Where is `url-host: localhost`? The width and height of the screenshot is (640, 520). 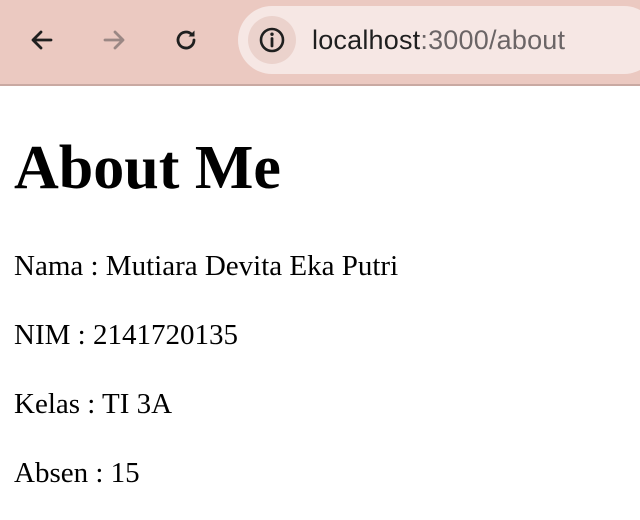
url-host: localhost is located at coordinates (366, 40).